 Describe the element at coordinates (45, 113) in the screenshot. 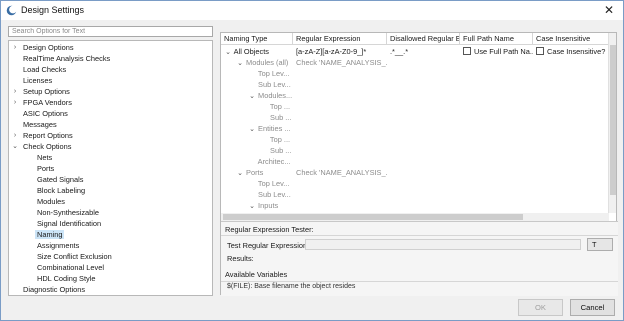

I see `tree-item-label: ASIC Options` at that location.